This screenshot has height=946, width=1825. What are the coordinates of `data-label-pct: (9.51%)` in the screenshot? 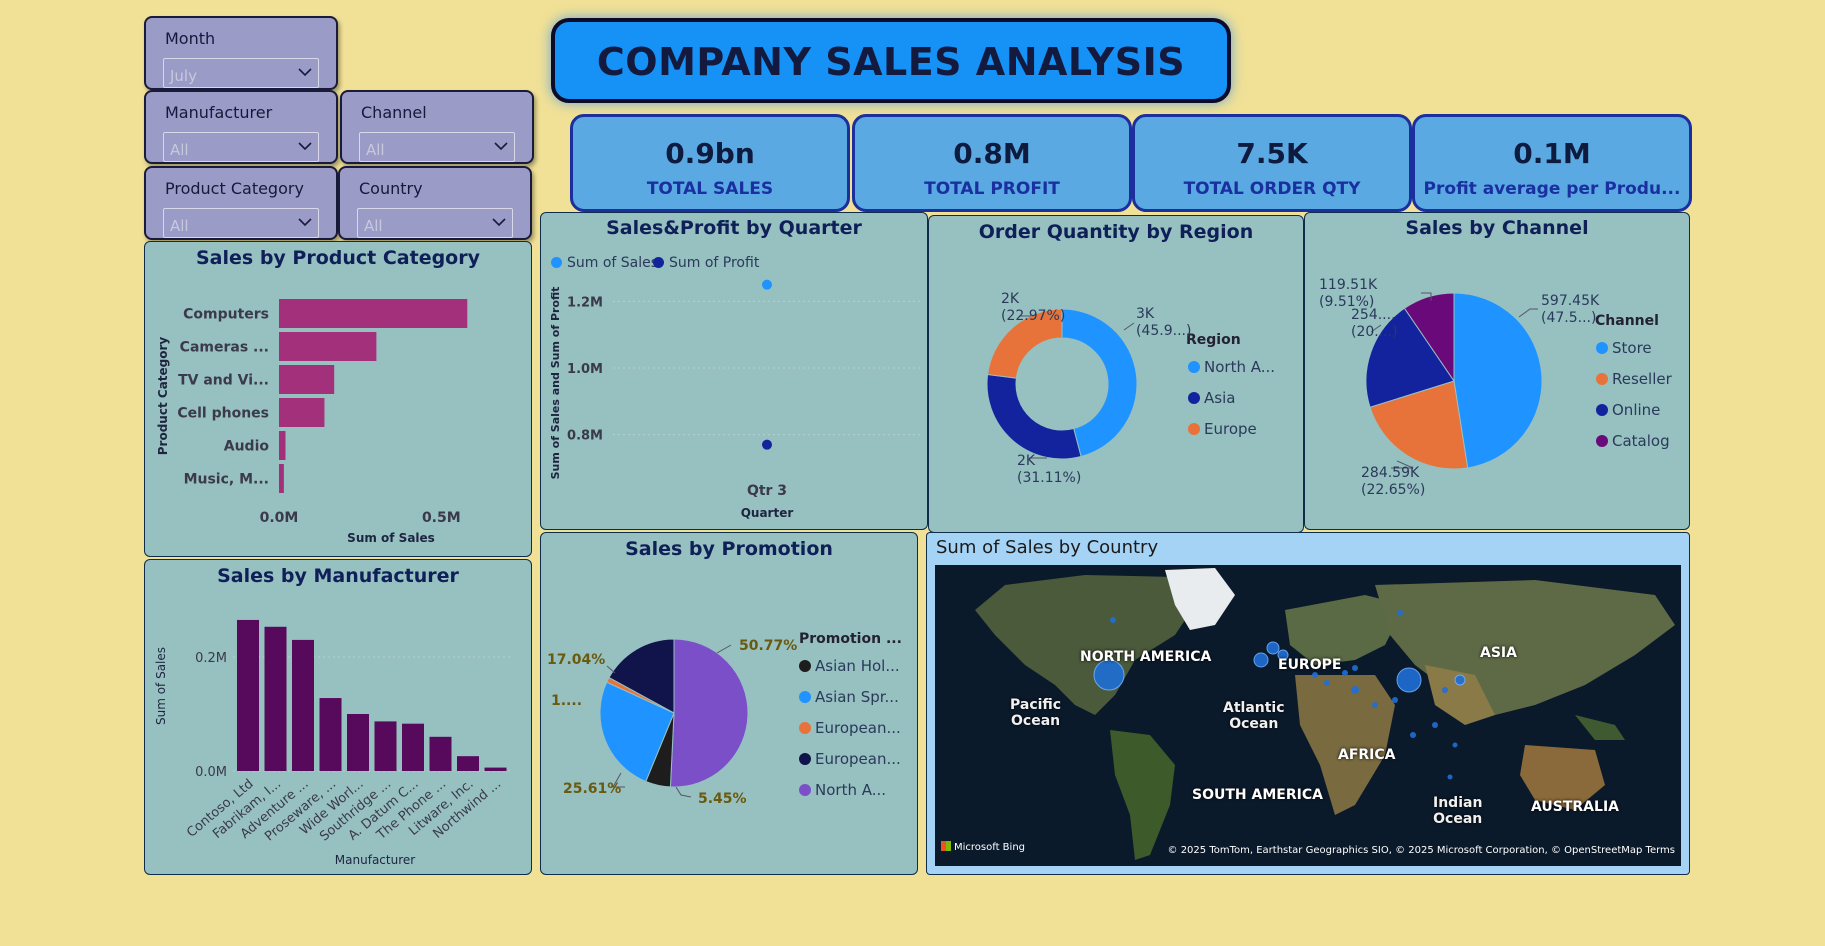 It's located at (1346, 302).